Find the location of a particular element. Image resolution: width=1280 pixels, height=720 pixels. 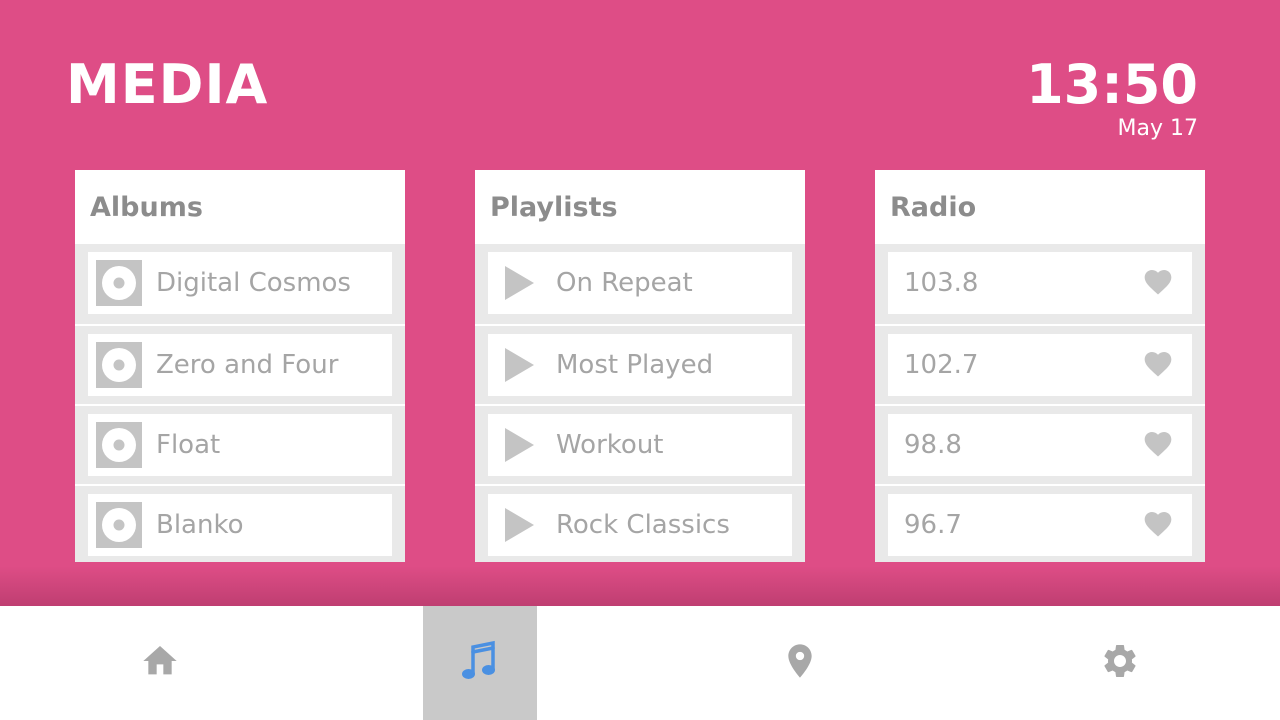

radio-item-102-7: 102.7 is located at coordinates (1040, 365).